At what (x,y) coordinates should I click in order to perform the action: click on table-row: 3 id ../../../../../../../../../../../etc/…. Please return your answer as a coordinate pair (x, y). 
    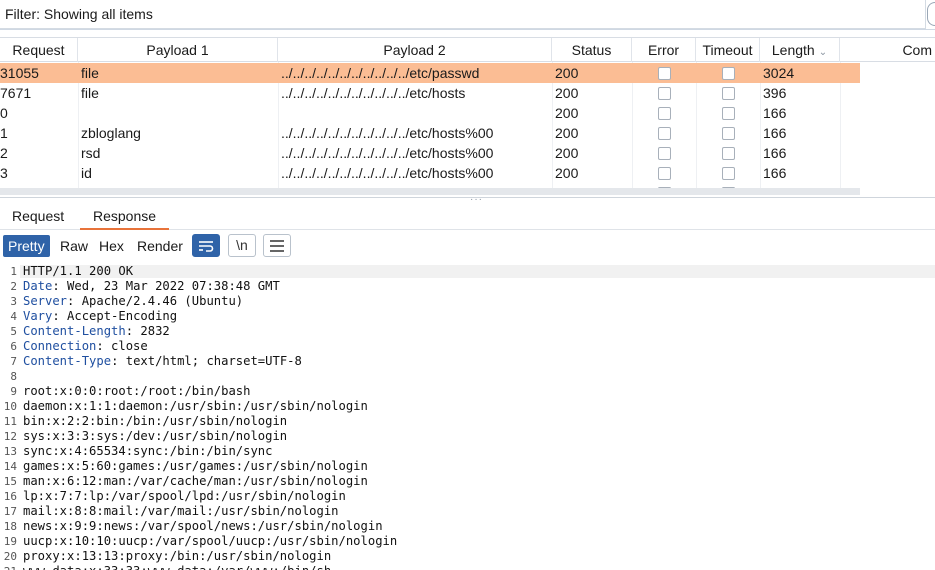
    Looking at the image, I should click on (430, 173).